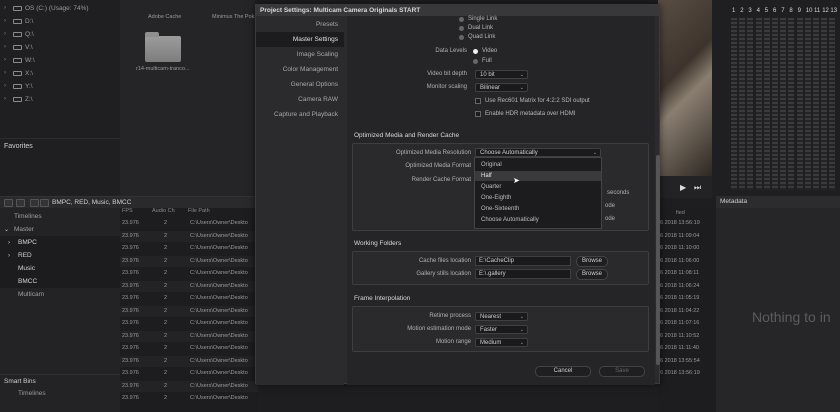 This screenshot has width=840, height=412. Describe the element at coordinates (300, 54) in the screenshot. I see `nav-image-scaling: Image Scaling` at that location.